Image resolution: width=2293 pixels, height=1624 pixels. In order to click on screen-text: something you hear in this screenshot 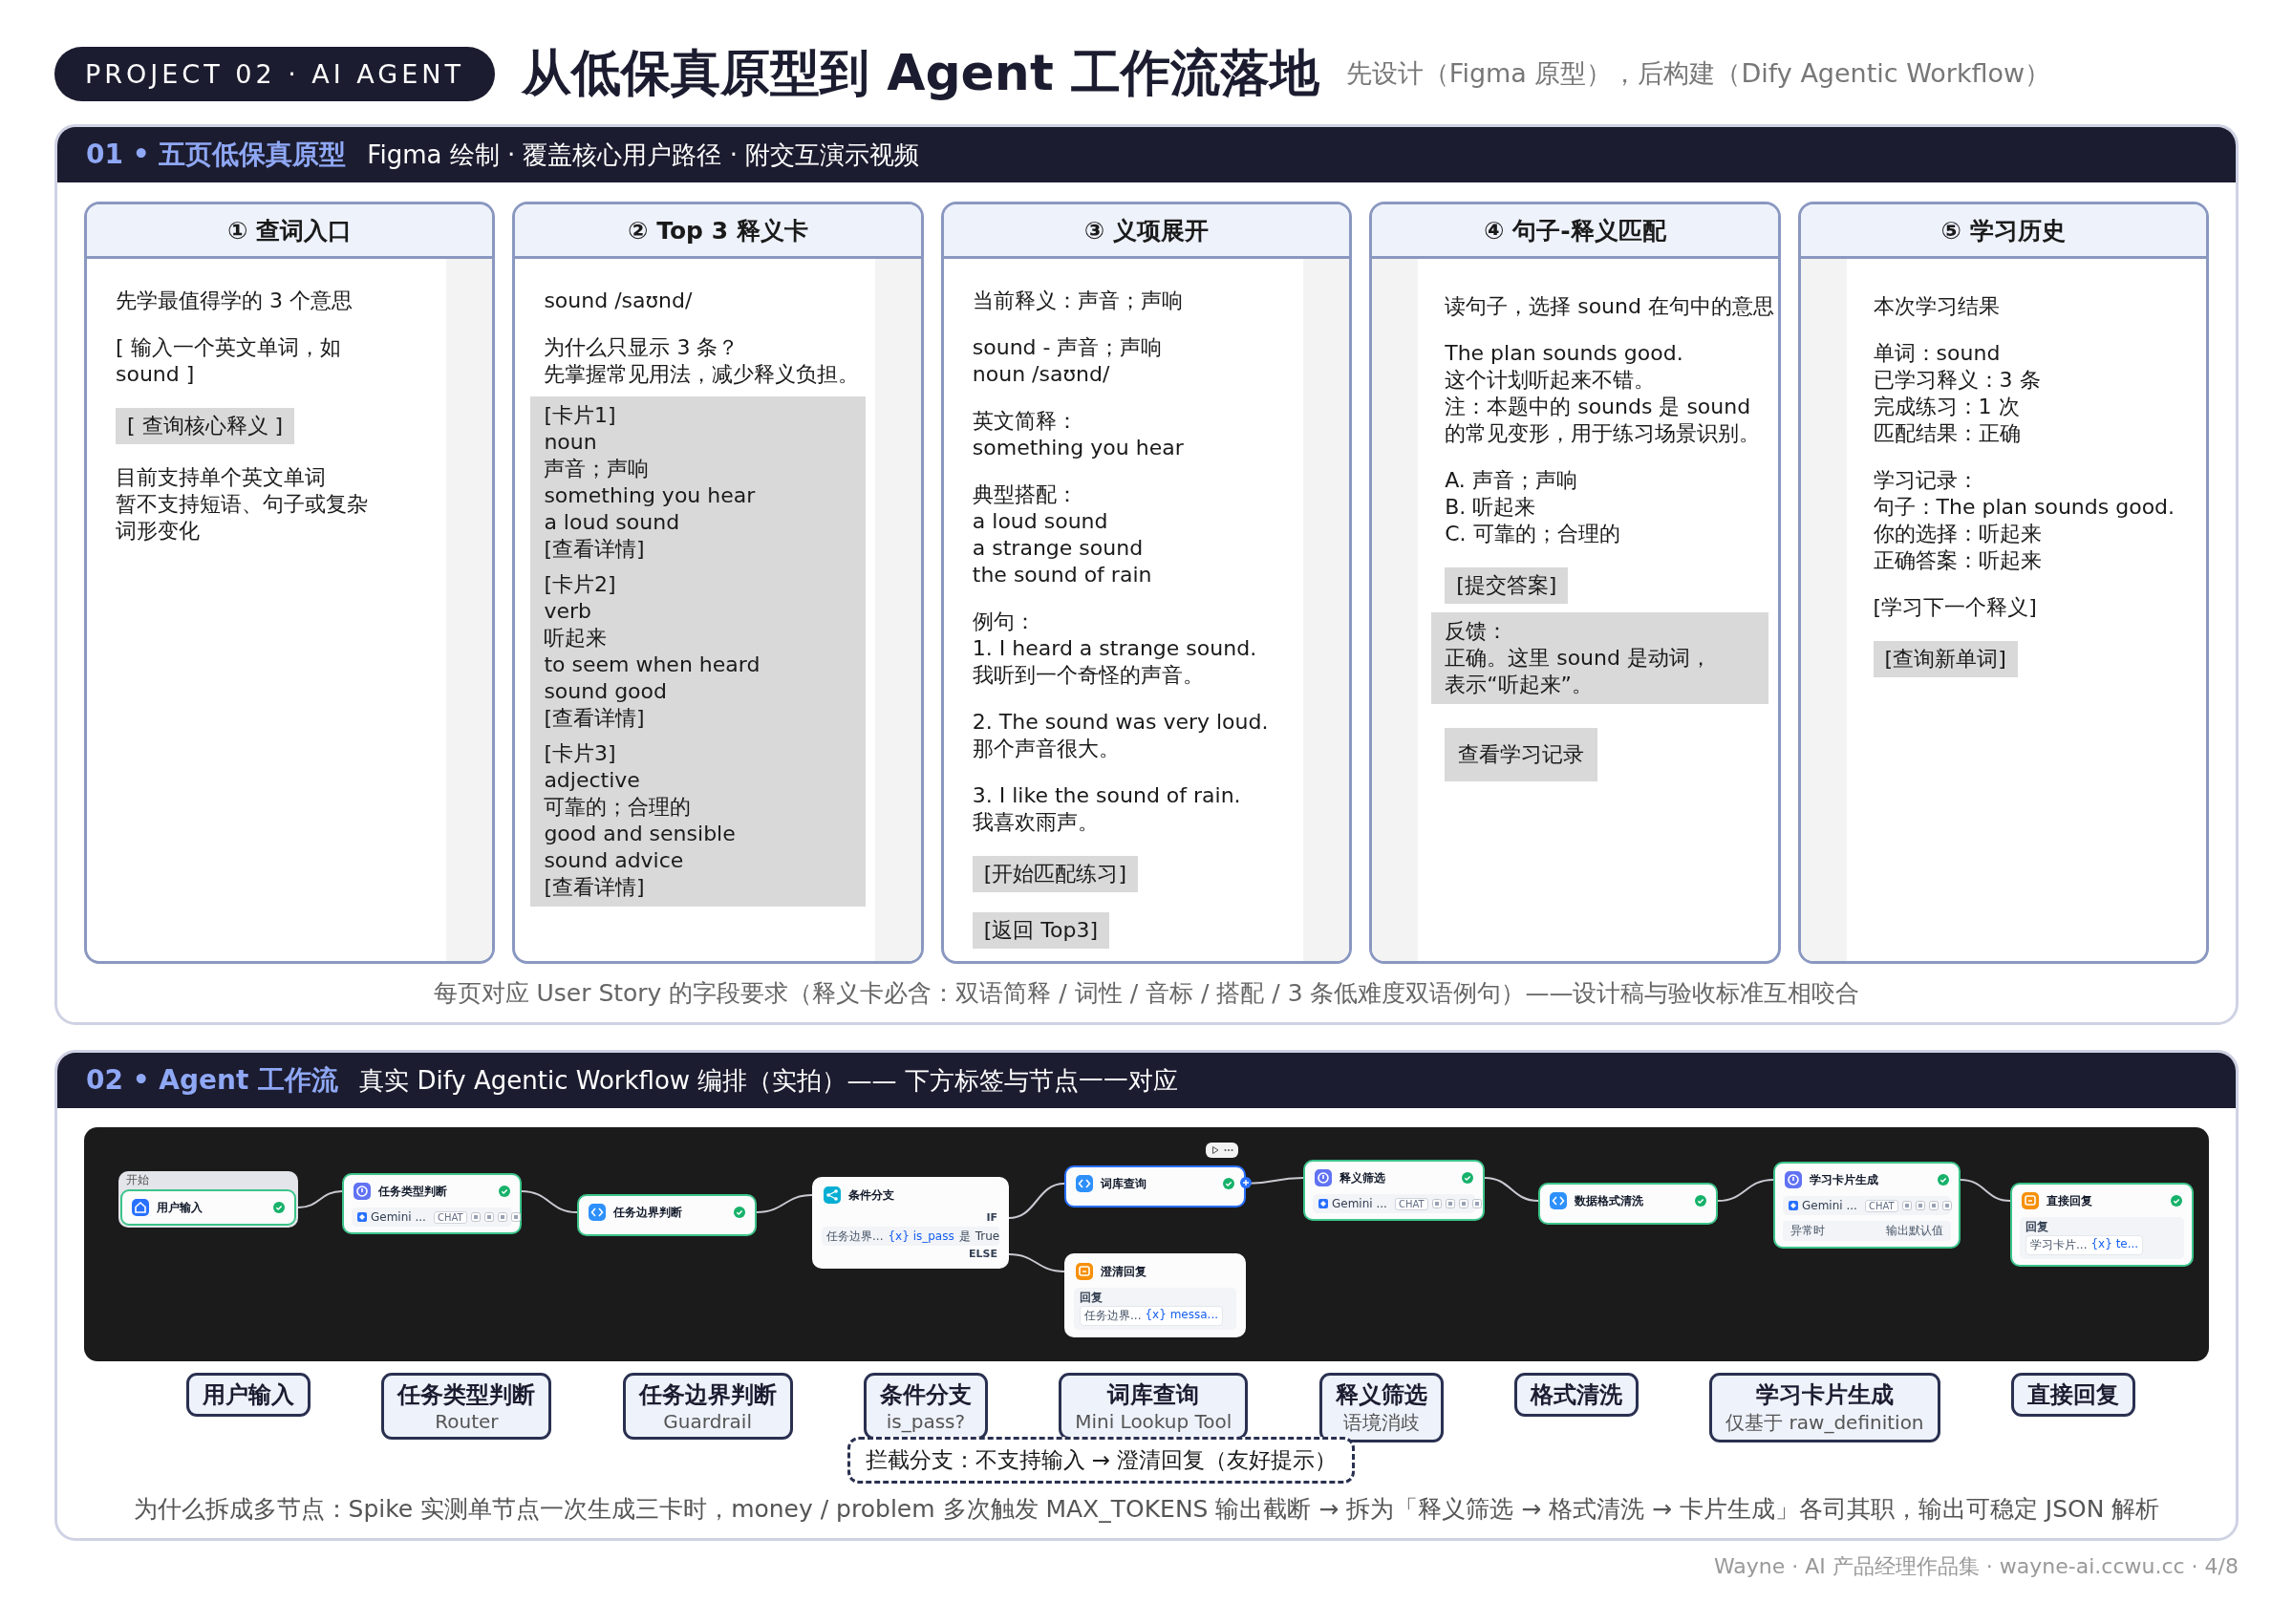, I will do `click(1078, 448)`.